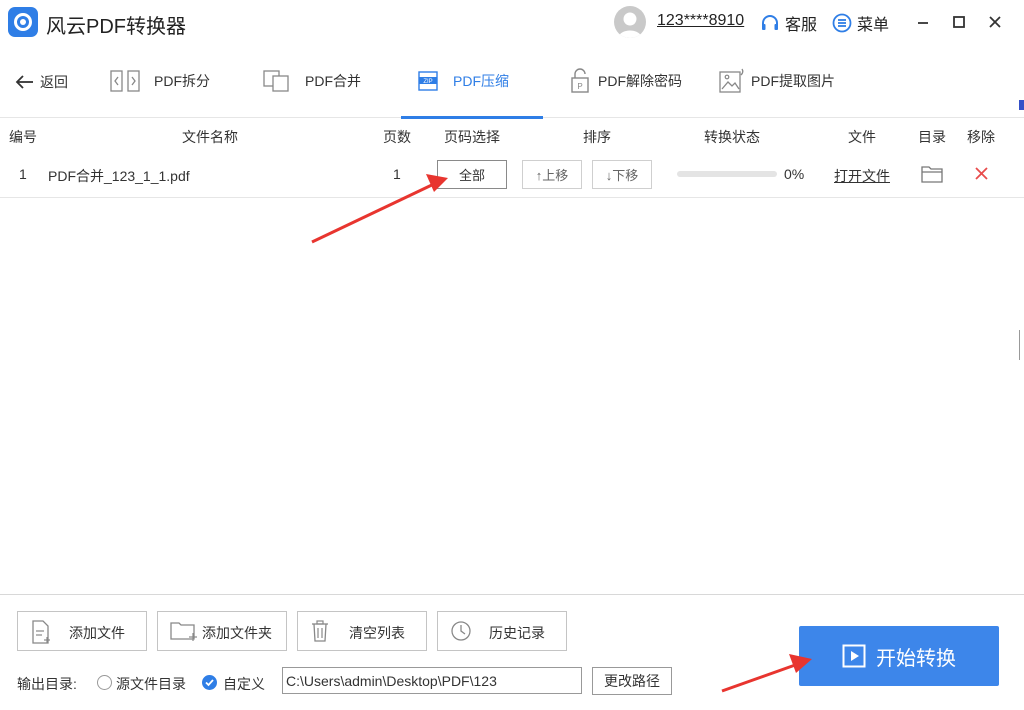  What do you see at coordinates (981, 175) in the screenshot?
I see `remove-icon` at bounding box center [981, 175].